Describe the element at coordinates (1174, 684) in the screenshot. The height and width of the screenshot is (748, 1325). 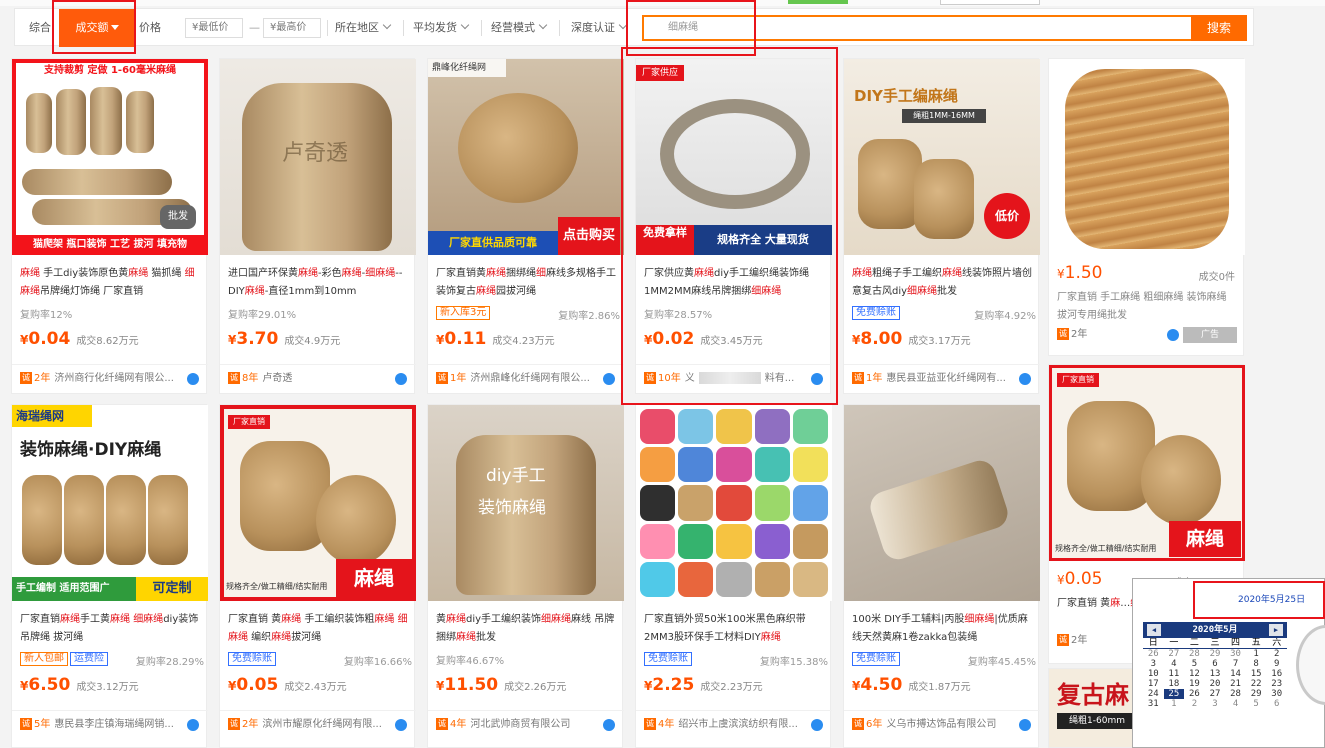
I see `calendar-day: 18` at that location.